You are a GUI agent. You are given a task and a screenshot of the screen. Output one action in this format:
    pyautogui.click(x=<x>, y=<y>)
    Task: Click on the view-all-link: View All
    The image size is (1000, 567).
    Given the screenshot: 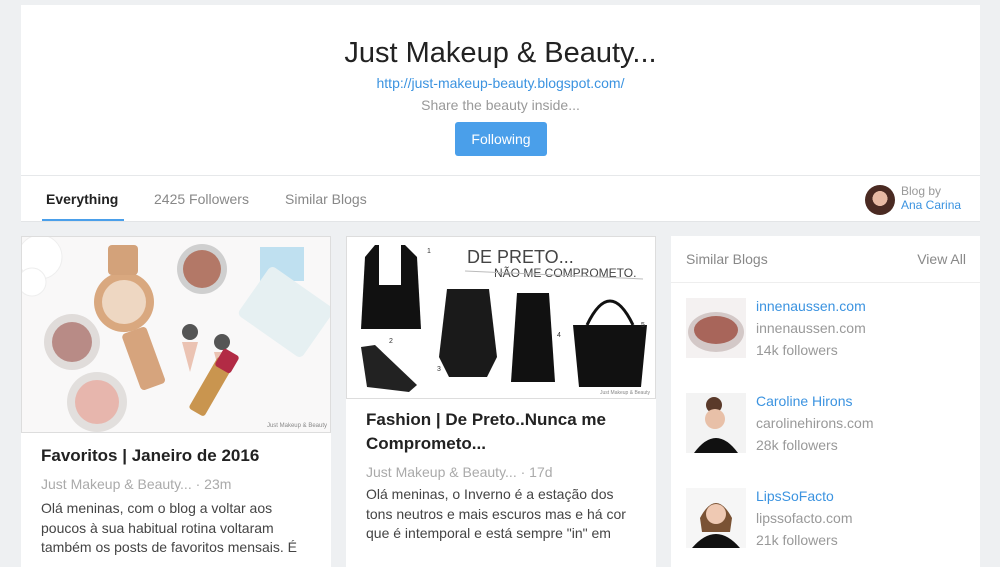 What is the action you would take?
    pyautogui.click(x=941, y=259)
    